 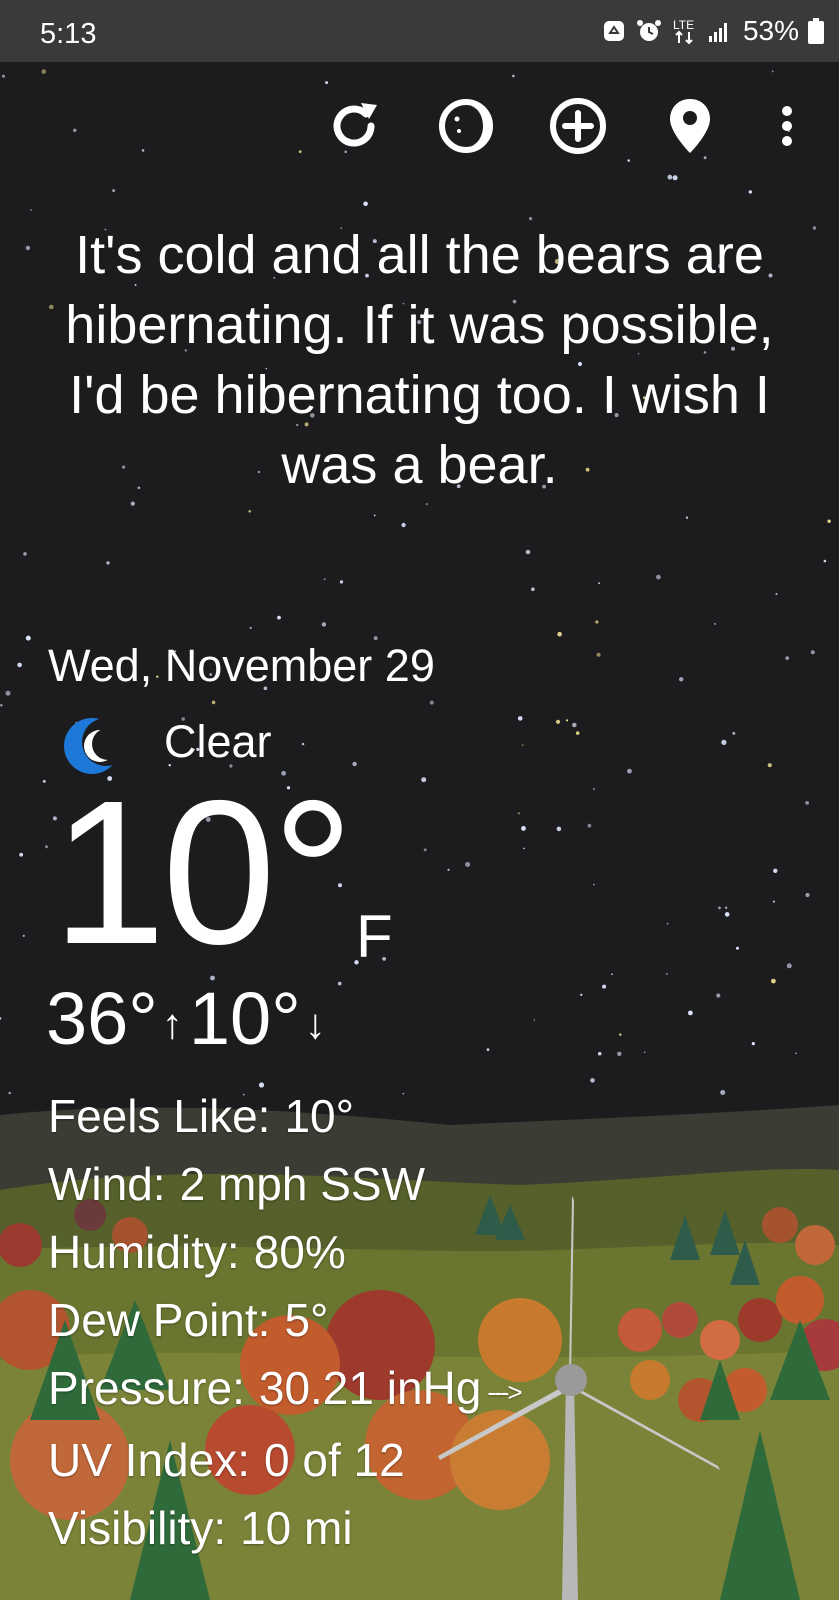 I want to click on refresh-button, so click(x=354, y=128).